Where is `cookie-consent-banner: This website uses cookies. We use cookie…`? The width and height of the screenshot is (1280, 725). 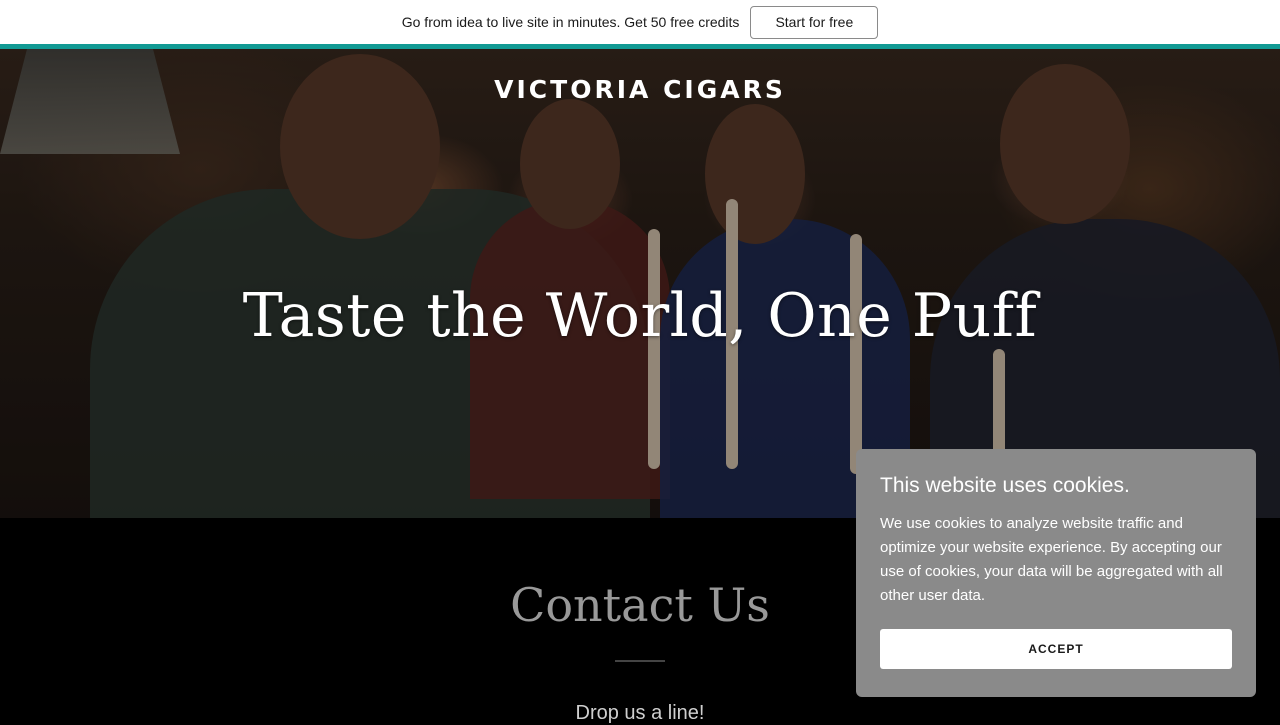
cookie-consent-banner: This website uses cookies. We use cookie… is located at coordinates (1056, 573).